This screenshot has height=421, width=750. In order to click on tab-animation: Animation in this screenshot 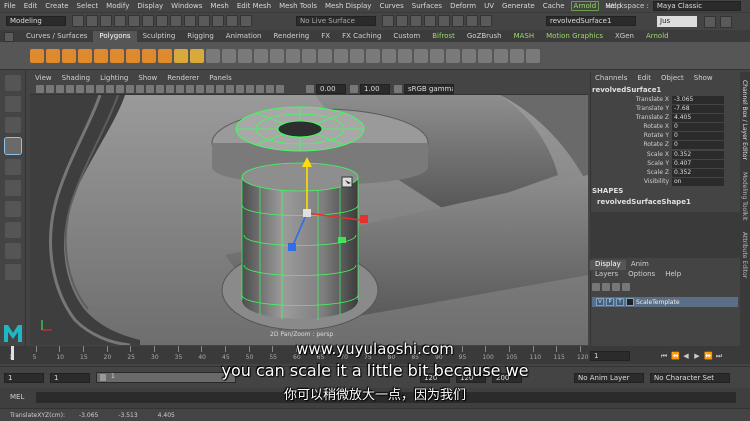, I will do `click(244, 36)`.